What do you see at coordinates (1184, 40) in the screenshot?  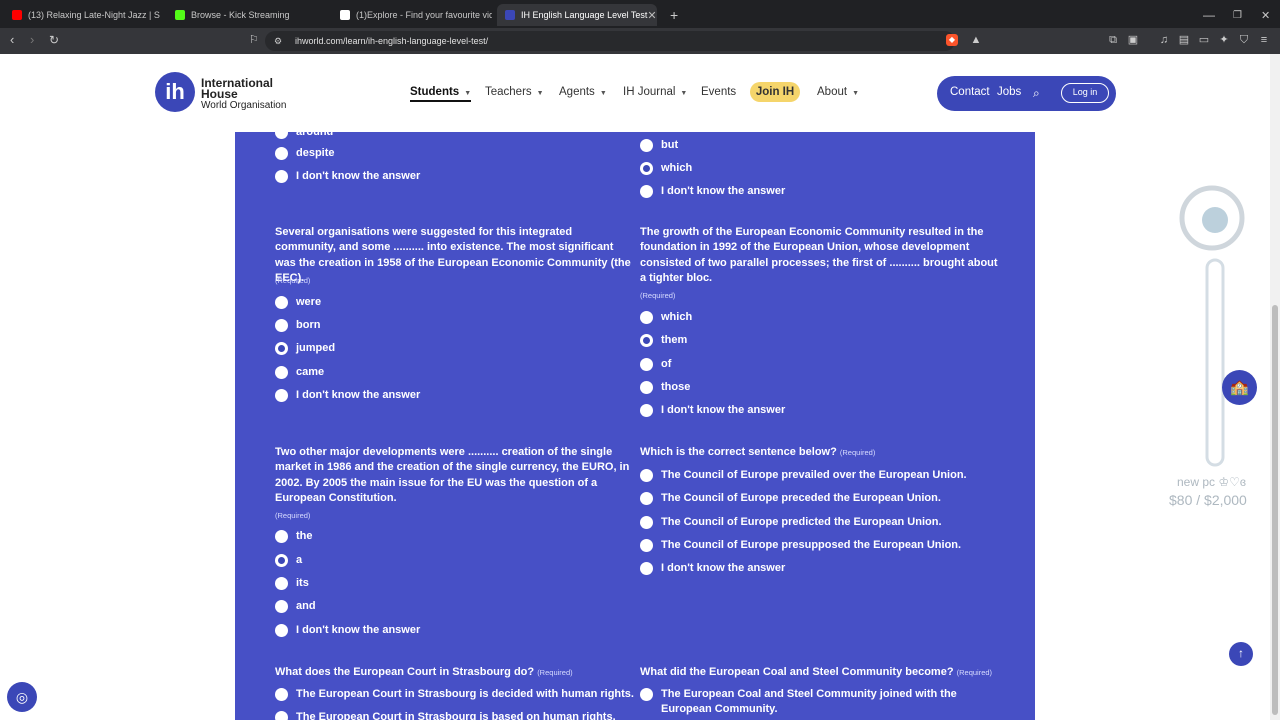 I see `sidebar-icon: ▤` at bounding box center [1184, 40].